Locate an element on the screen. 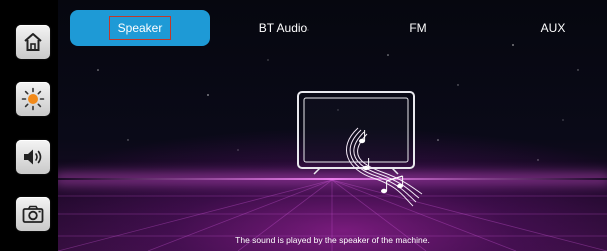  home-icon is located at coordinates (33, 42).